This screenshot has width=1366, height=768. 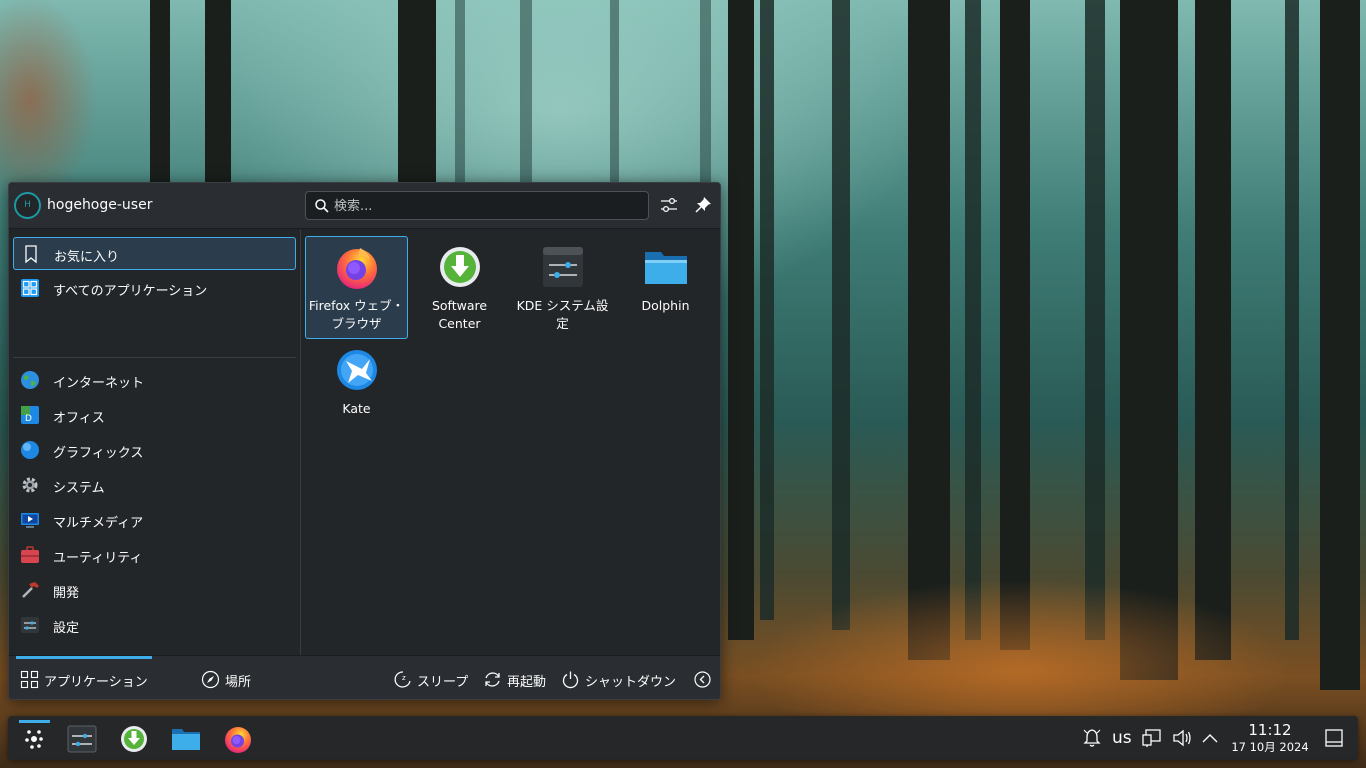 I want to click on task-system-settings, so click(x=82, y=738).